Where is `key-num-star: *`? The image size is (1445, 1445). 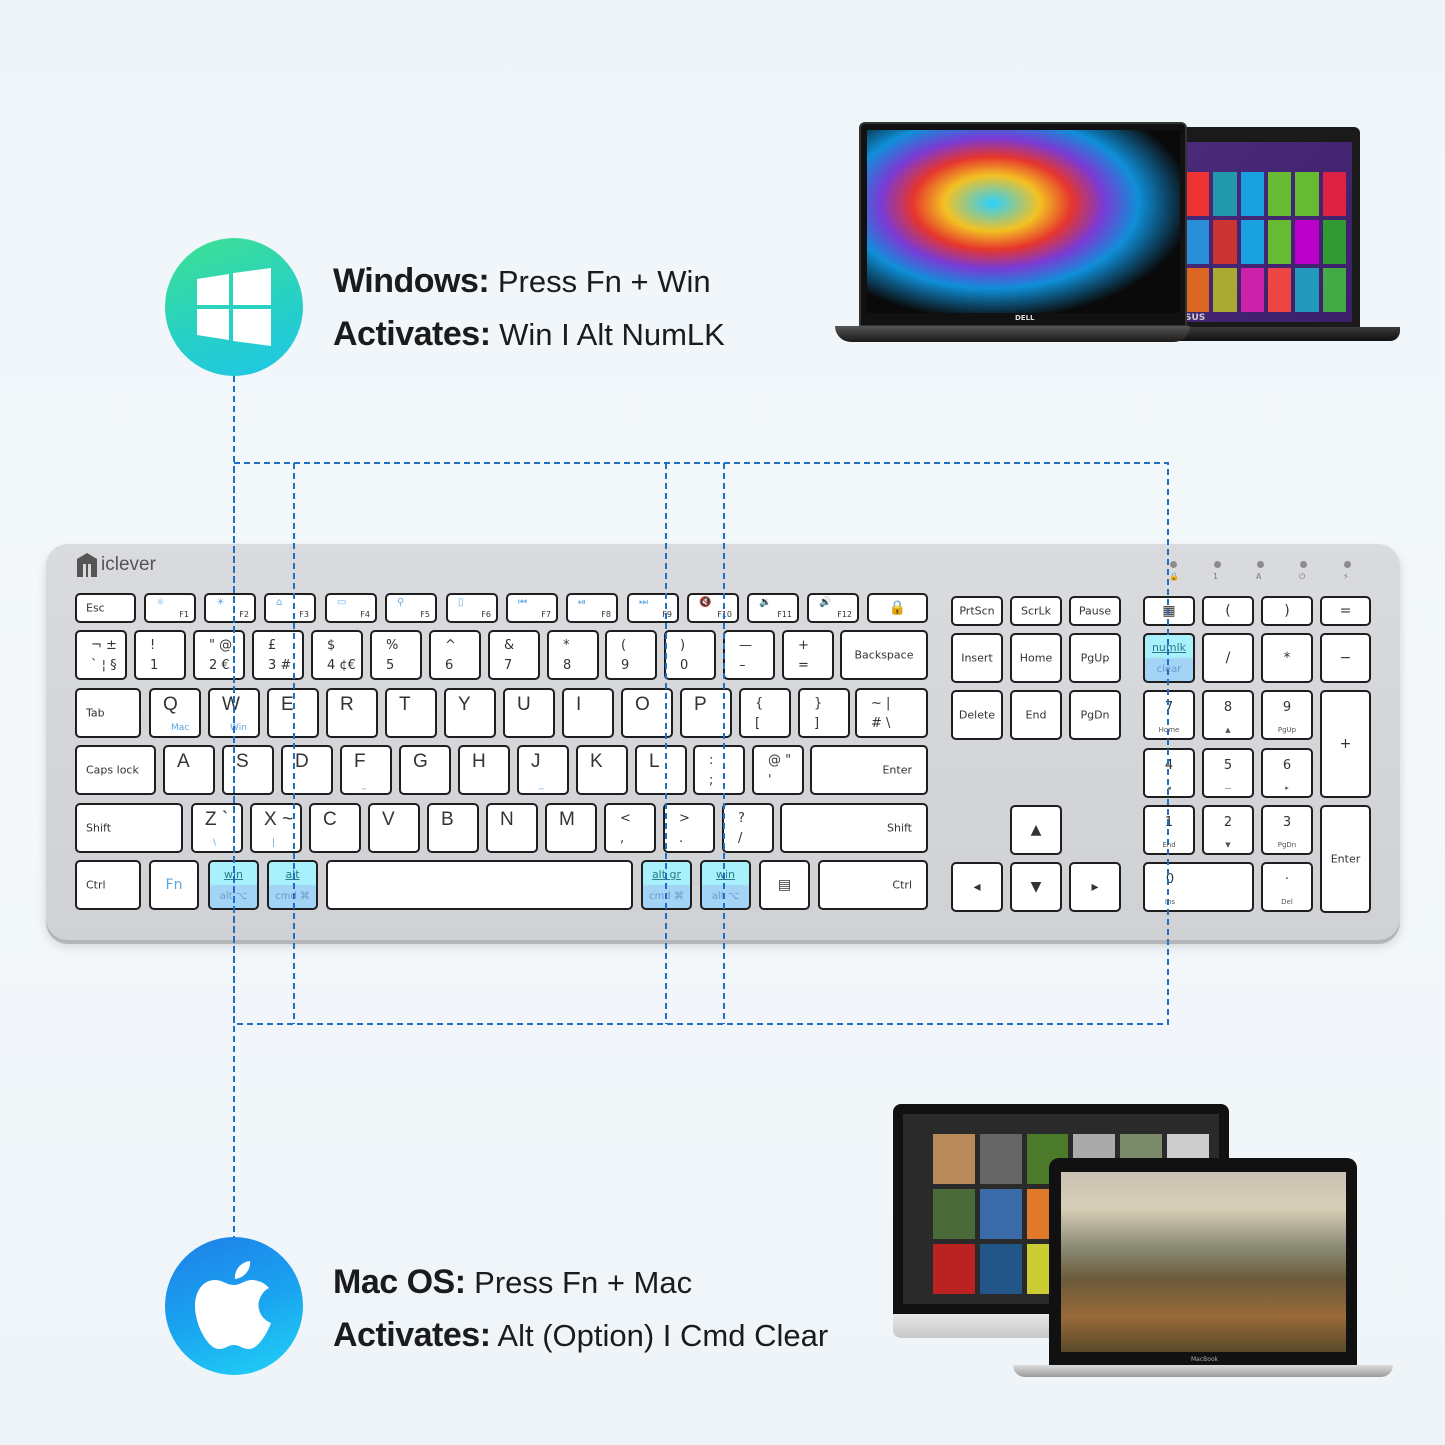
key-num-star: * is located at coordinates (1287, 658).